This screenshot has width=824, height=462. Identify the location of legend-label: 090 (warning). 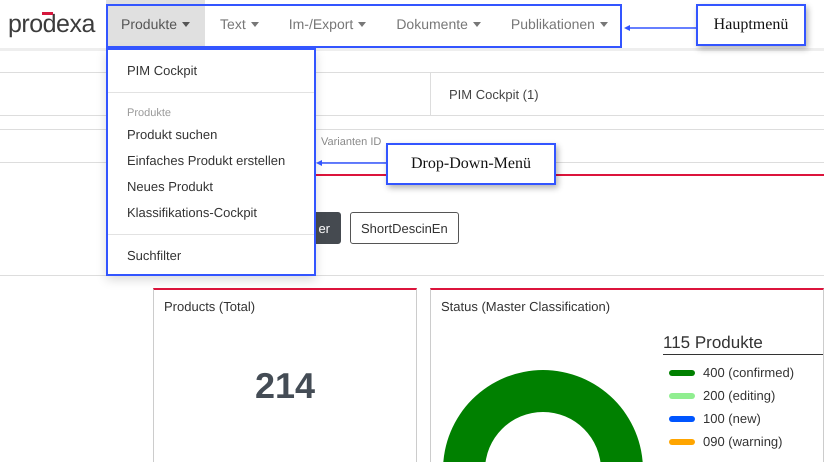
(742, 441).